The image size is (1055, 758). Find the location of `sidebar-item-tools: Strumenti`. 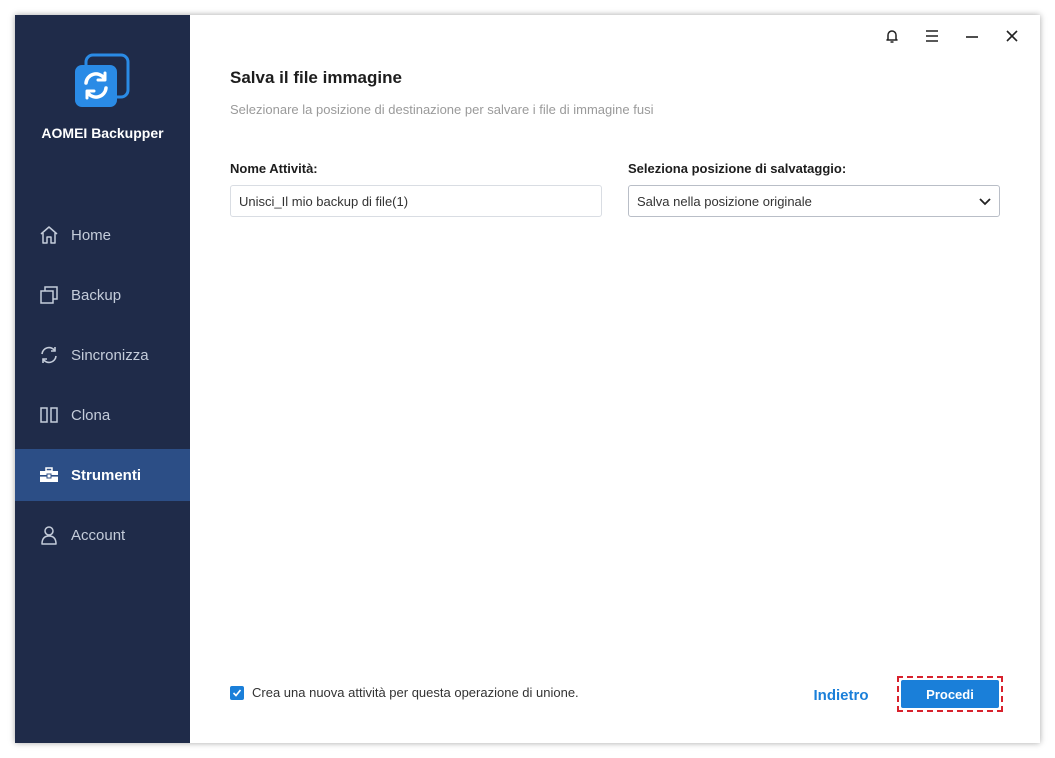

sidebar-item-tools: Strumenti is located at coordinates (102, 475).